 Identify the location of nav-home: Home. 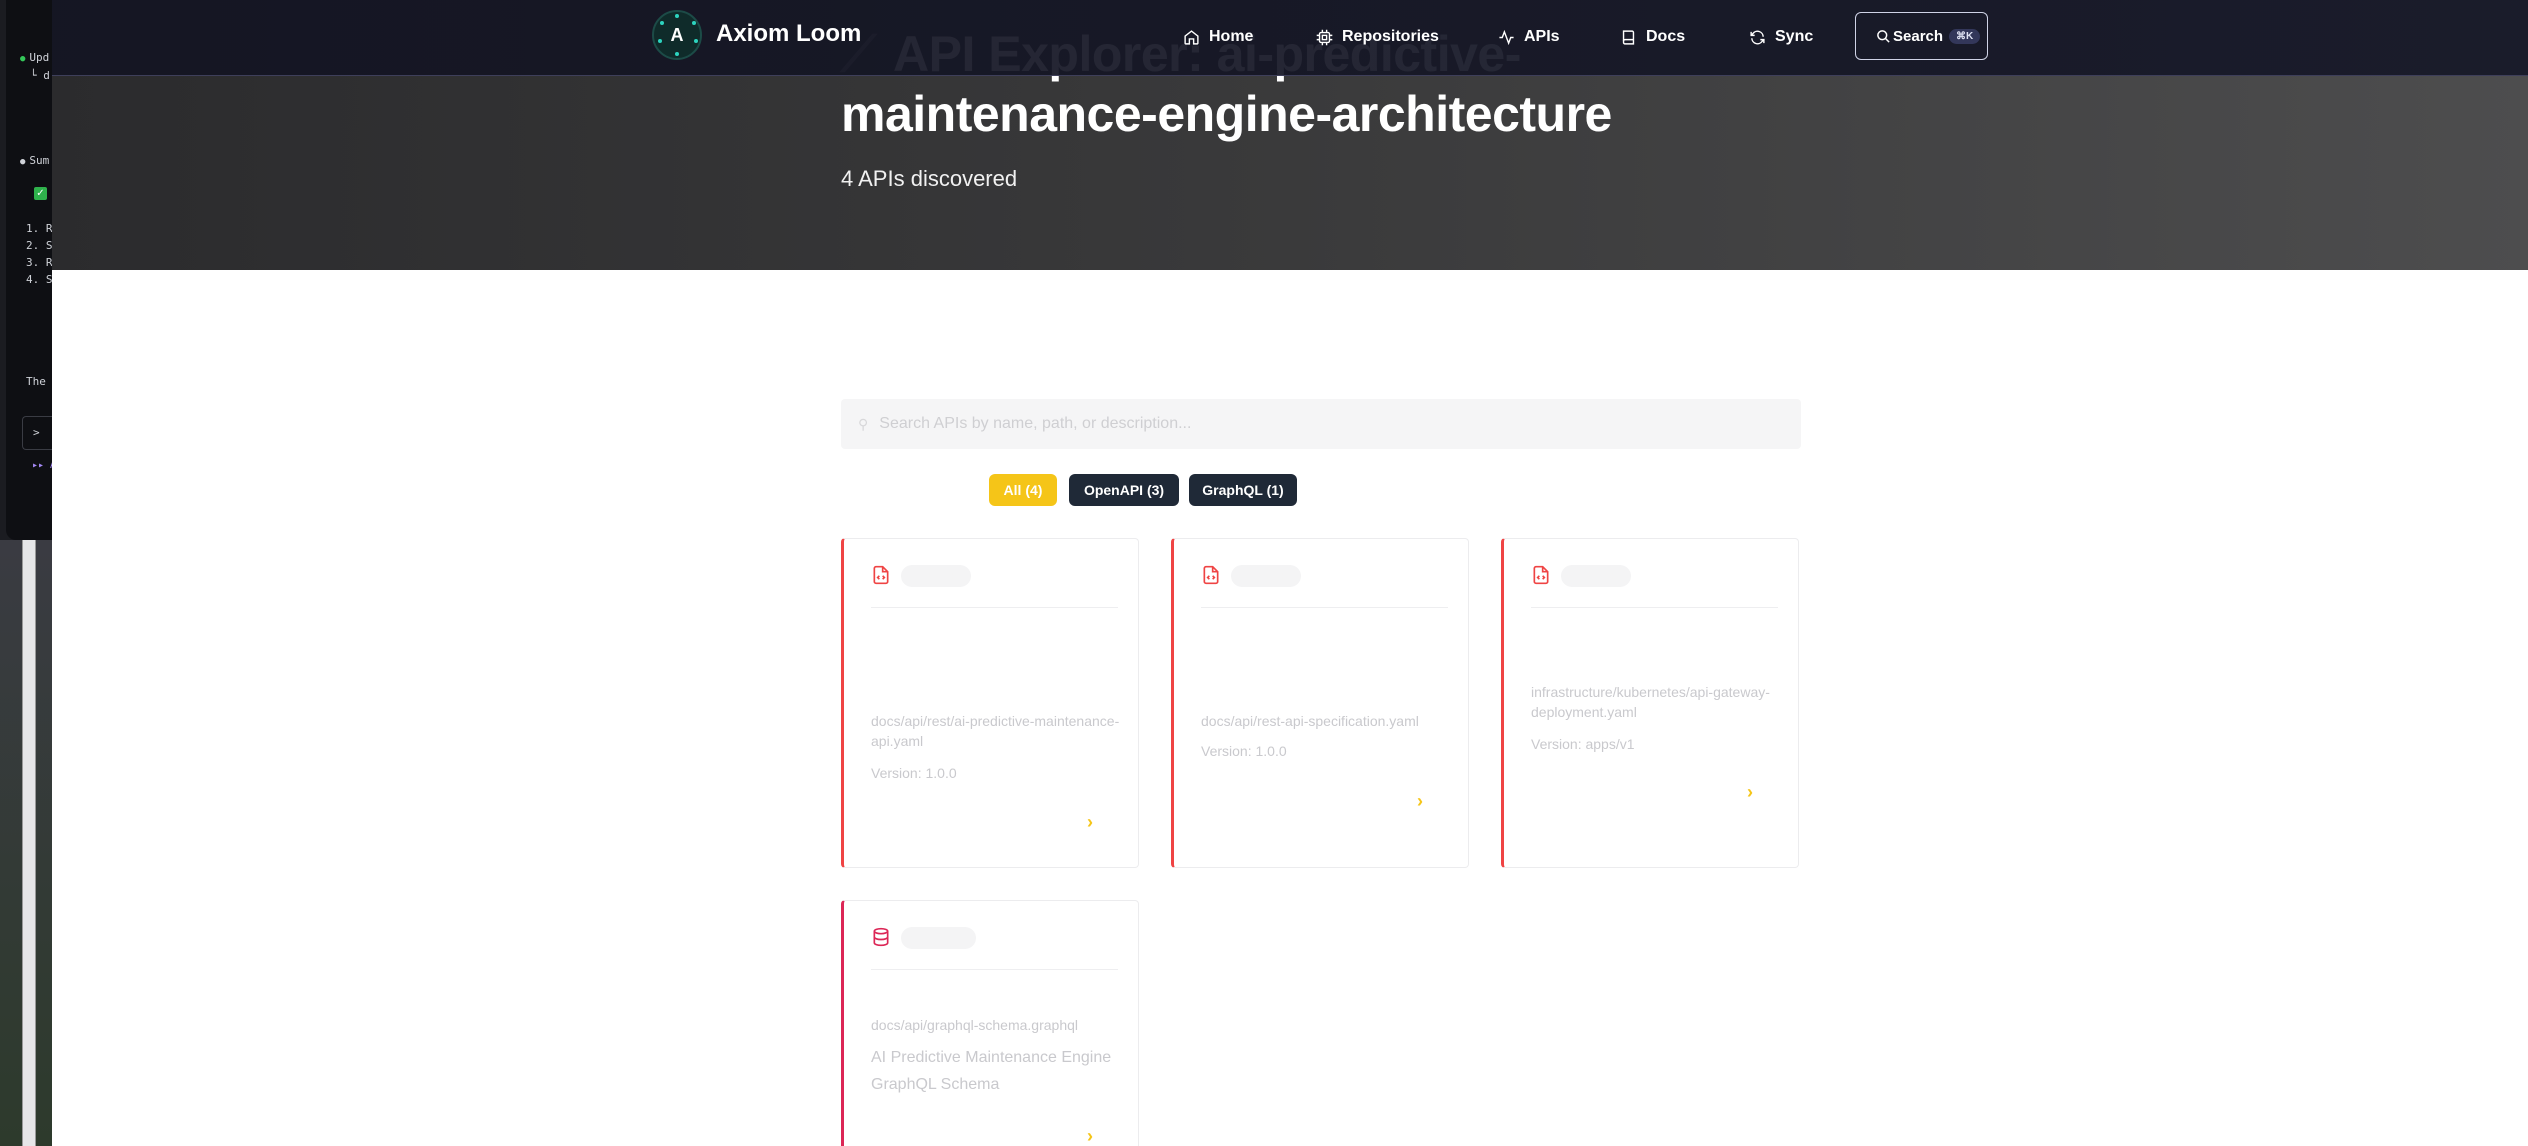
(1218, 37).